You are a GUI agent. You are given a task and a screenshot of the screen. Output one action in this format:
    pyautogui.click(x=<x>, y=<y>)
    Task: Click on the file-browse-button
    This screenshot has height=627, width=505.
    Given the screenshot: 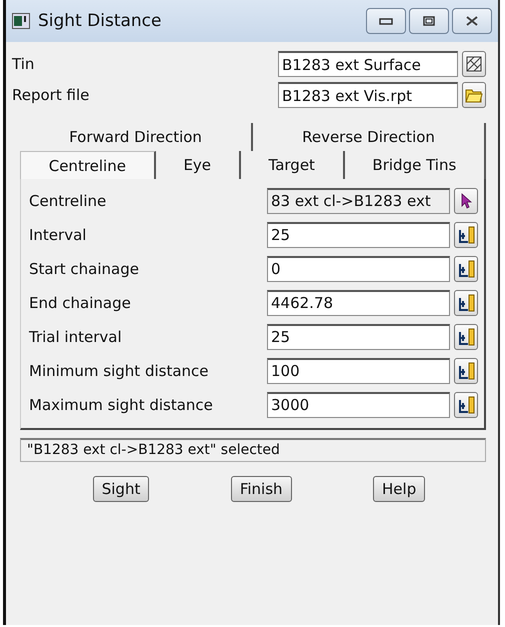 What is the action you would take?
    pyautogui.click(x=474, y=95)
    